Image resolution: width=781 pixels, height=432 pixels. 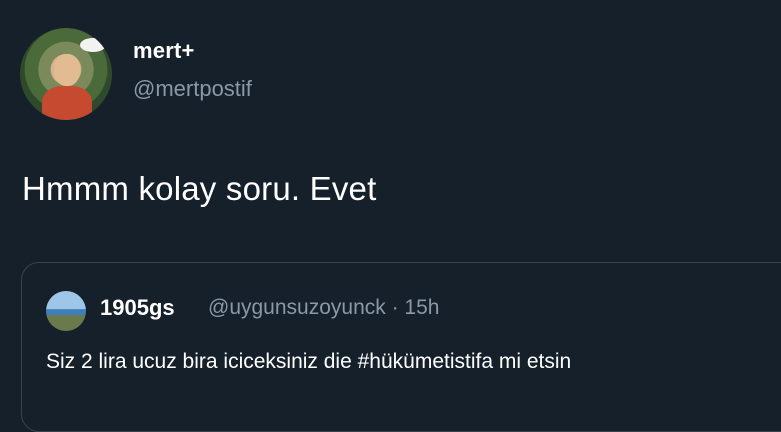 I want to click on author-handle: @mertpostif, so click(x=192, y=89).